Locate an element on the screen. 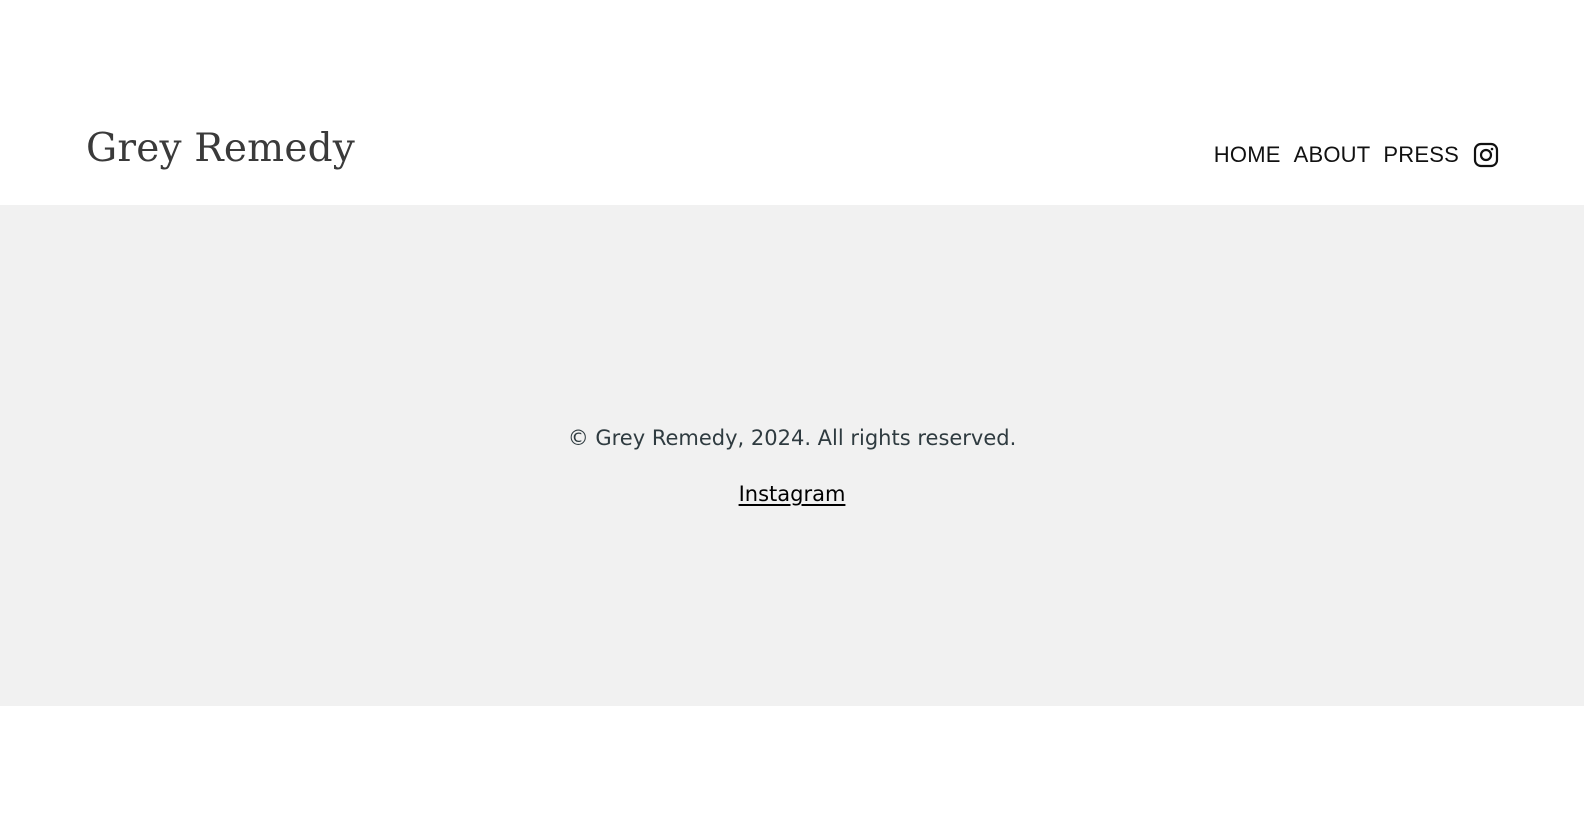 The width and height of the screenshot is (1584, 819). main-nav: HOME ABOUT PRESS is located at coordinates (1356, 155).